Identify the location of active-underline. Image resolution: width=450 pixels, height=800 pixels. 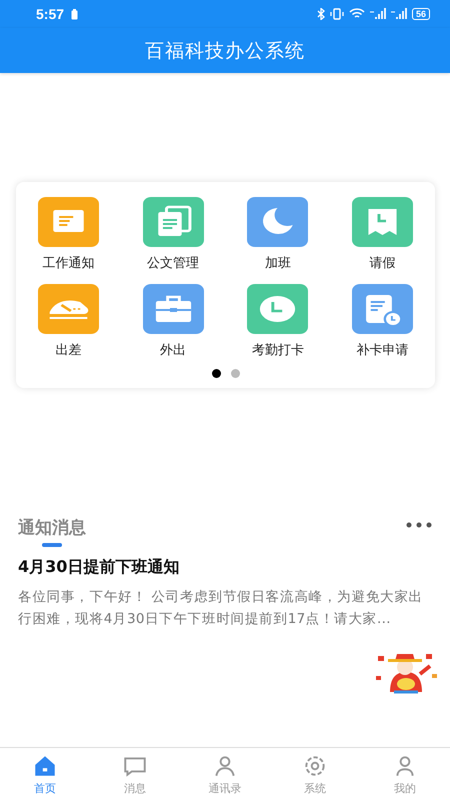
(52, 545).